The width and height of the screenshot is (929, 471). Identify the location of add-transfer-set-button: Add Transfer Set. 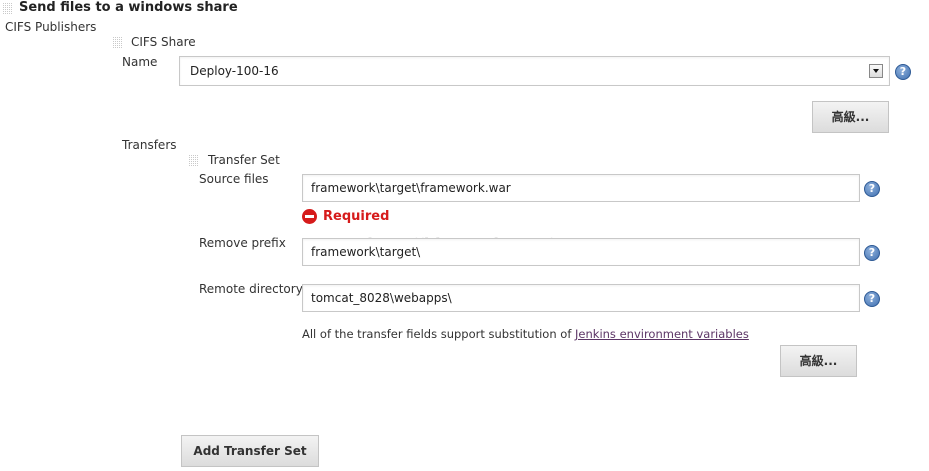
(250, 451).